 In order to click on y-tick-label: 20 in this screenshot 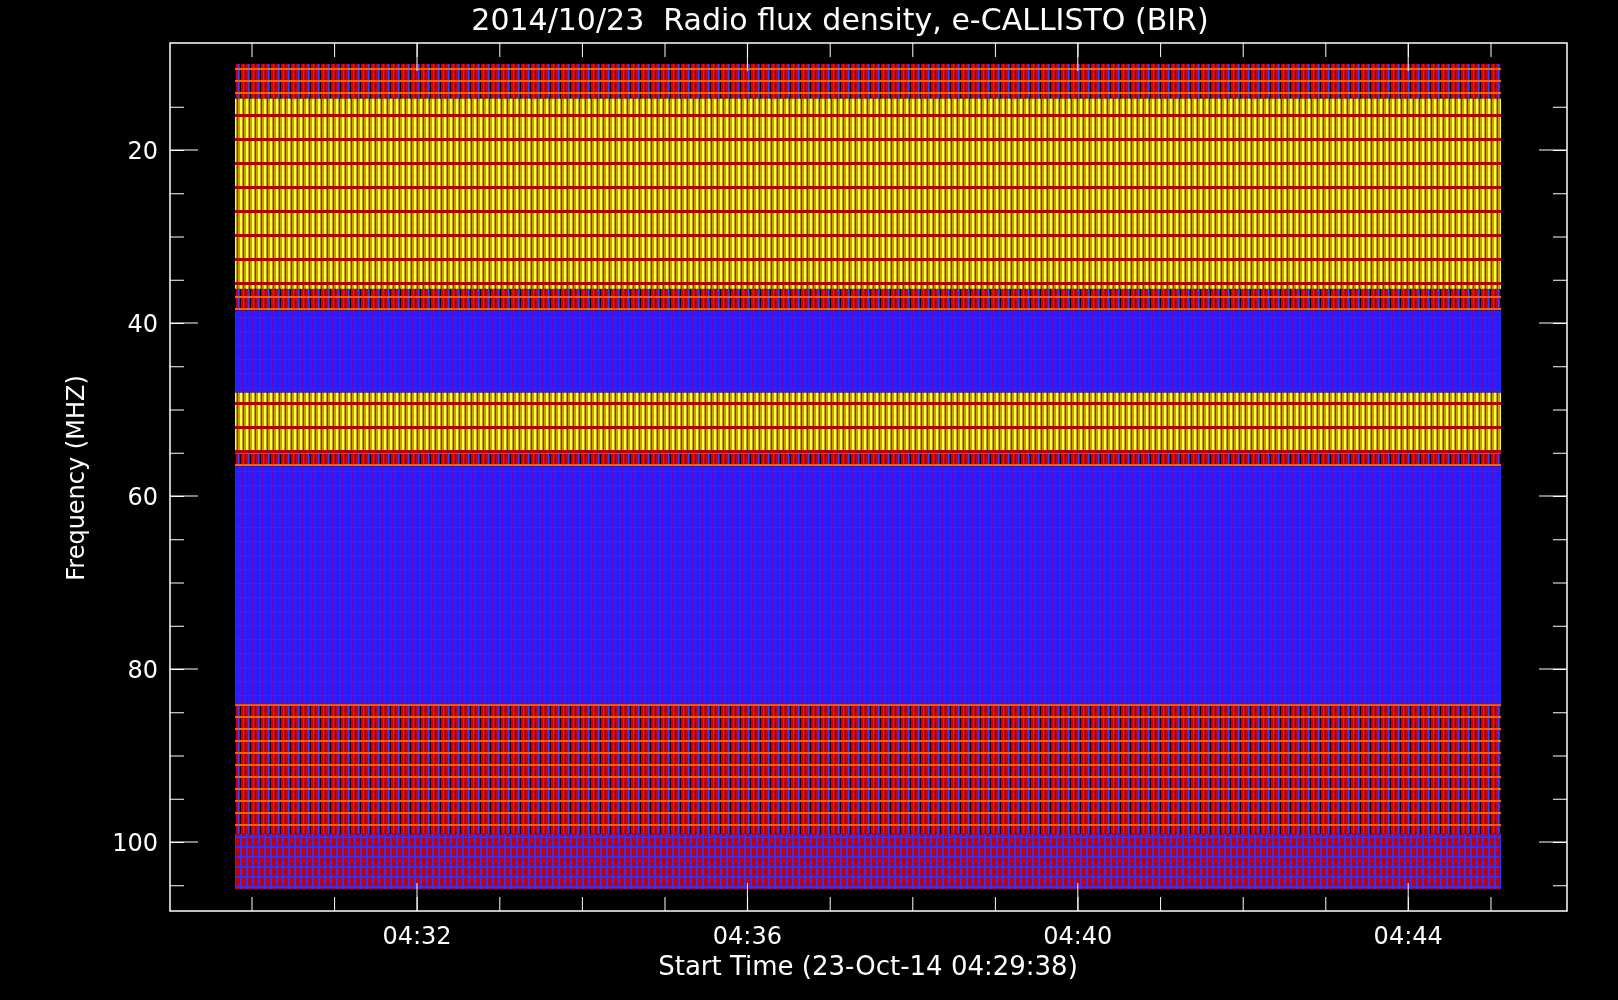, I will do `click(142, 151)`.